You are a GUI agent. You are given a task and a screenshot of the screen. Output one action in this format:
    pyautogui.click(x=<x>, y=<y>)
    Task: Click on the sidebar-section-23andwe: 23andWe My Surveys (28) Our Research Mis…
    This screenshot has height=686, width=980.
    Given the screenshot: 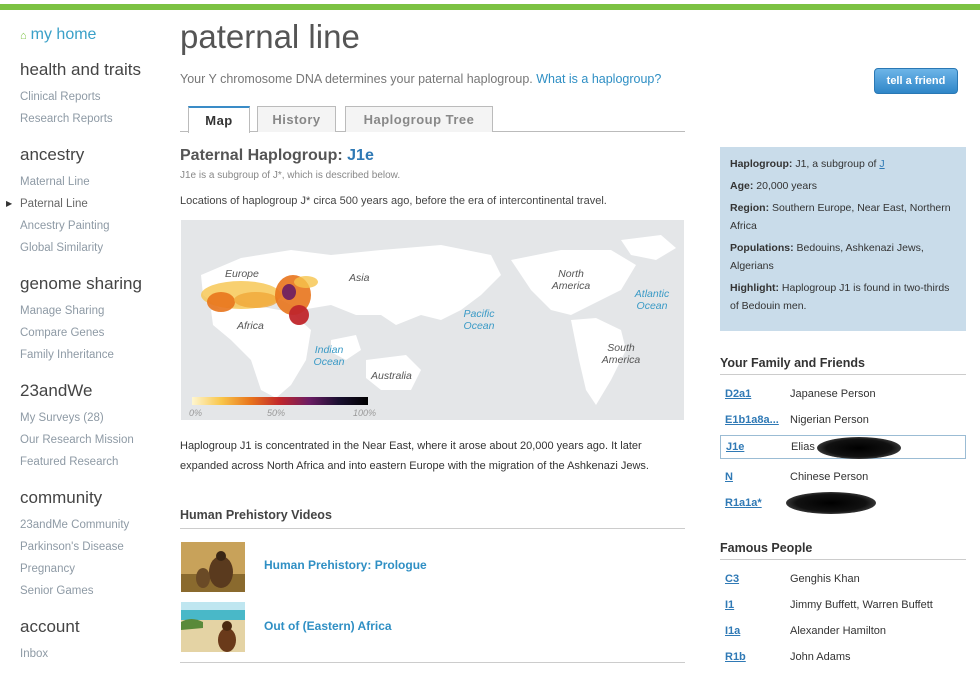 What is the action you would take?
    pyautogui.click(x=77, y=427)
    